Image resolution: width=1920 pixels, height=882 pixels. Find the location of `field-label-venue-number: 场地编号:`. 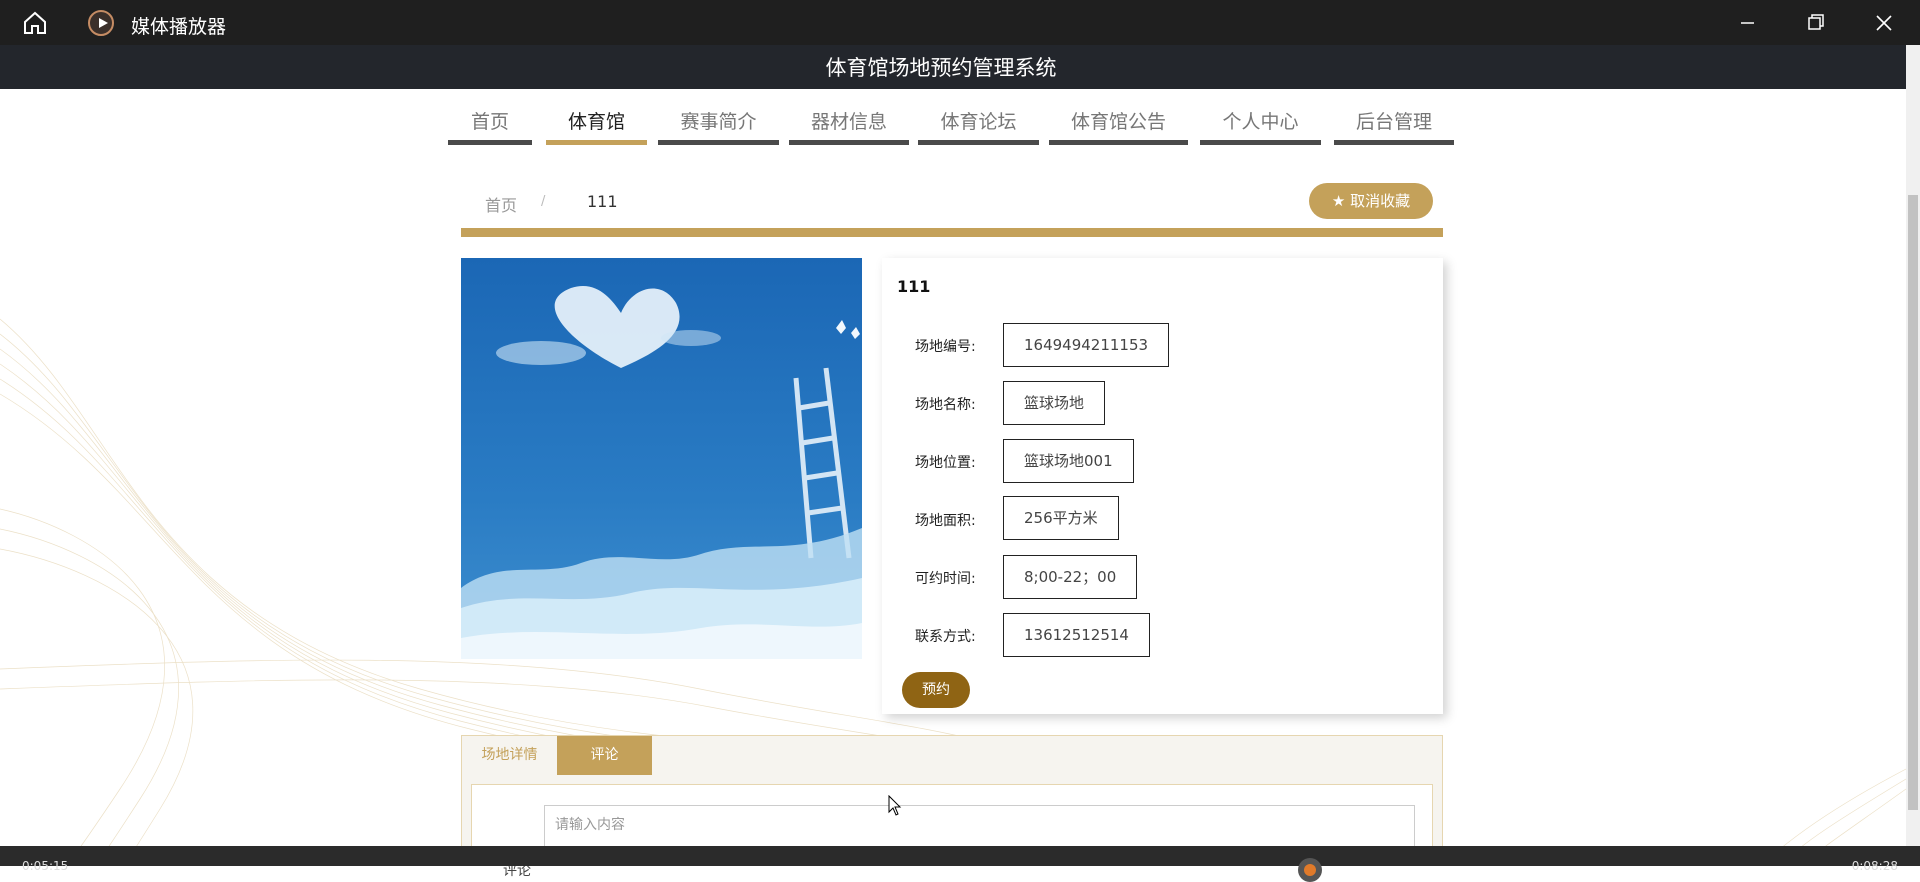

field-label-venue-number: 场地编号: is located at coordinates (945, 347).